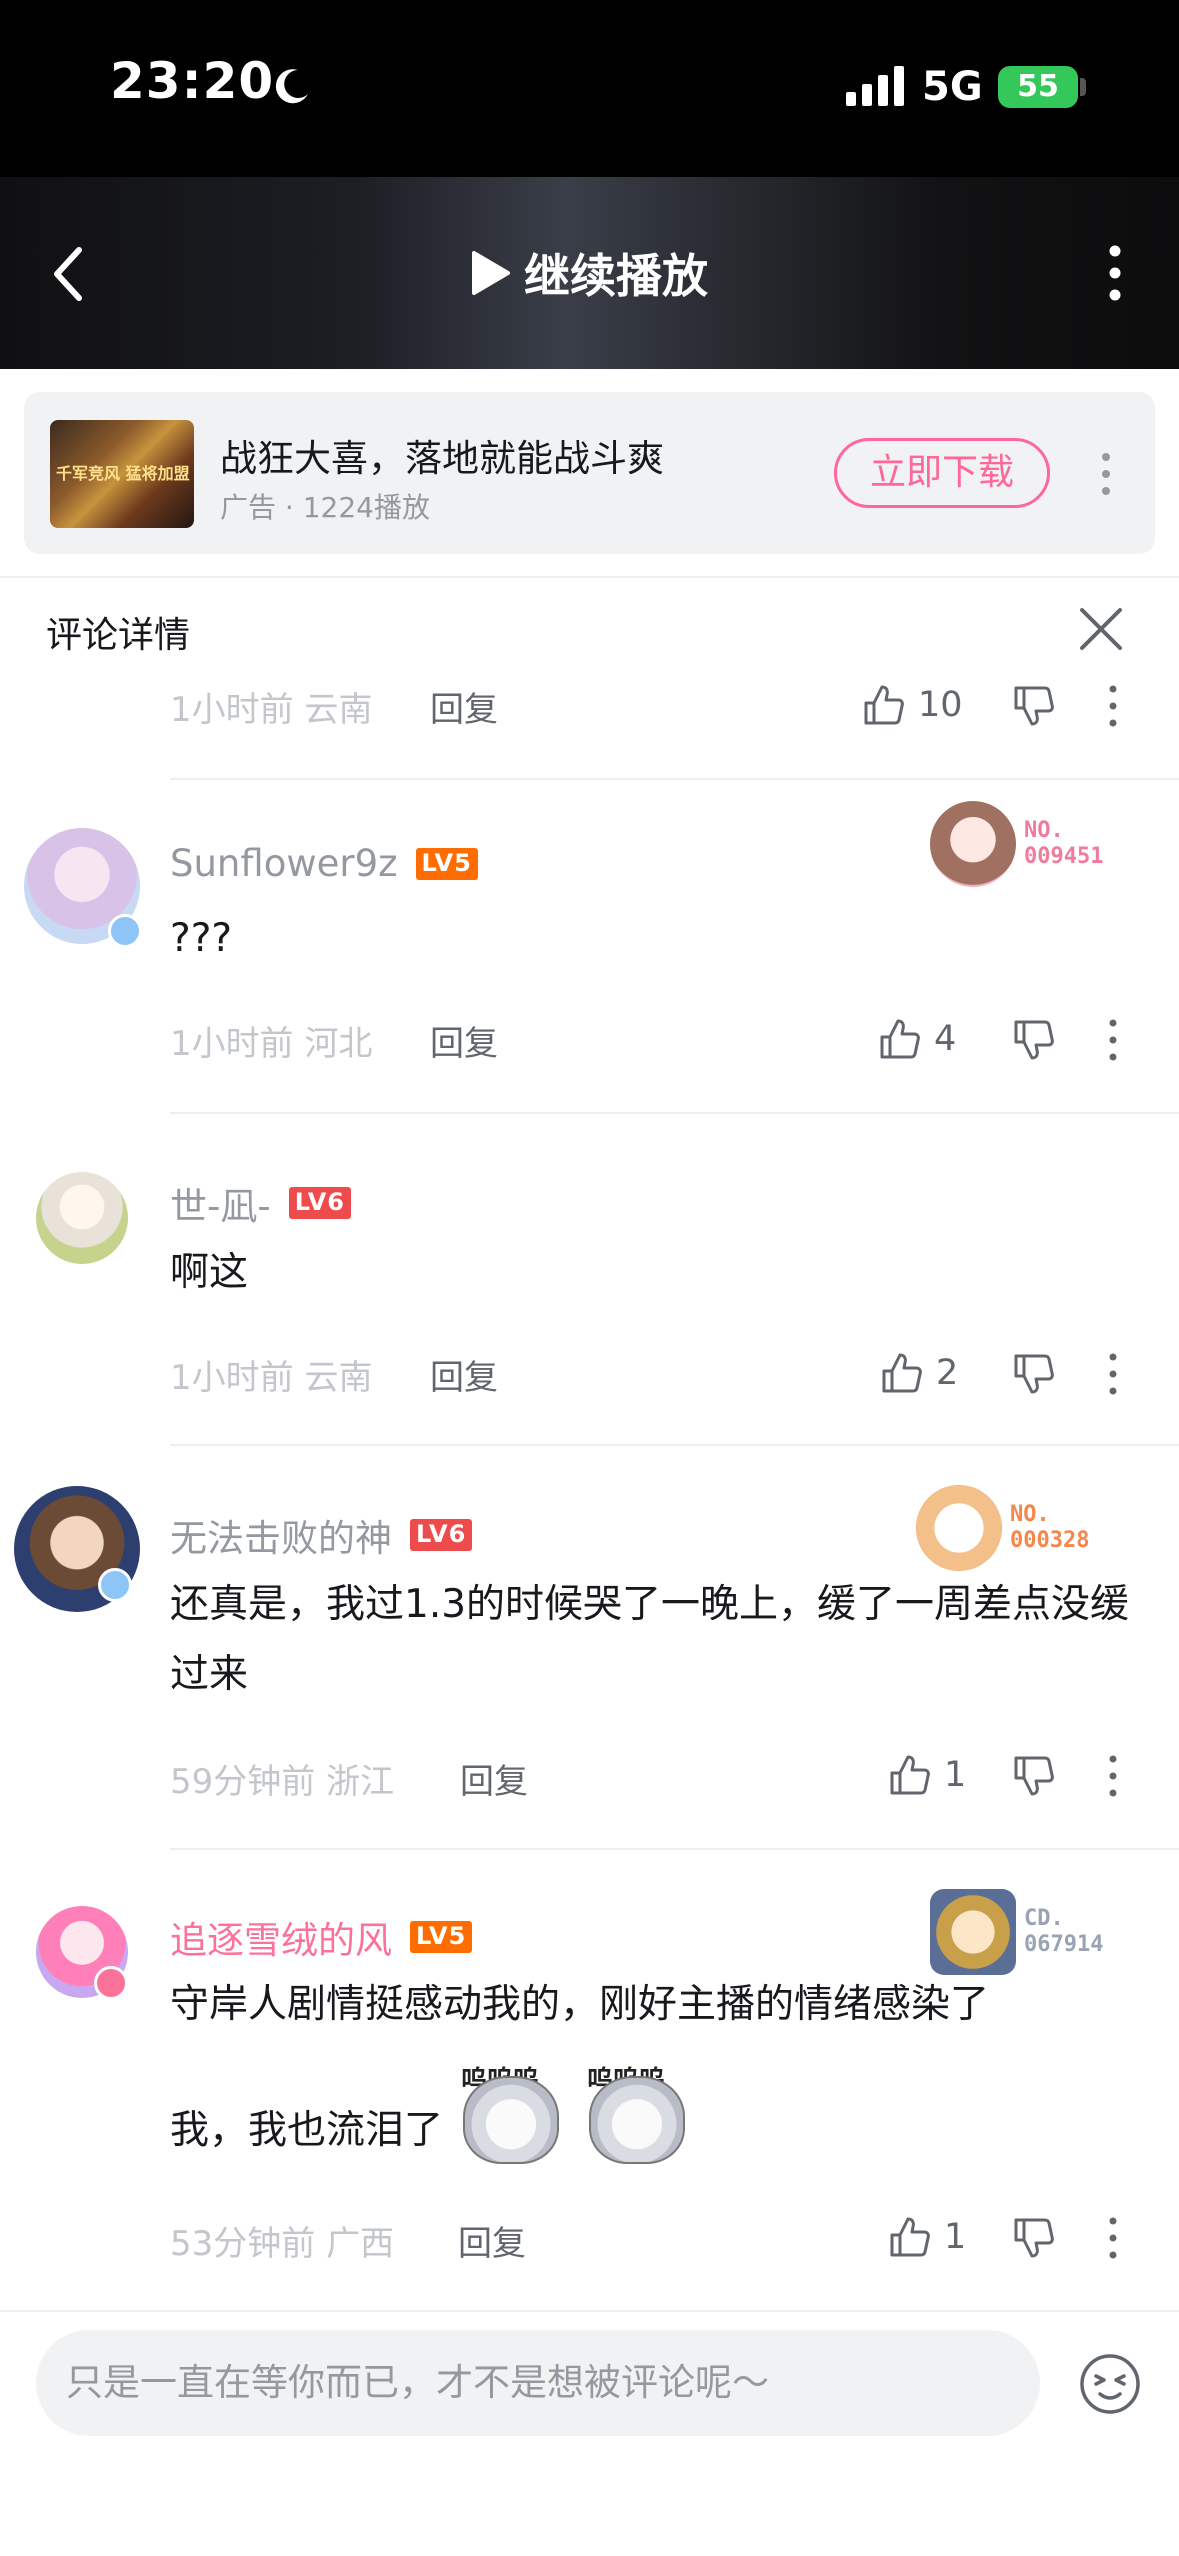 The image size is (1179, 2556). Describe the element at coordinates (282, 1782) in the screenshot. I see `comment-meta: 59分钟前 浙江` at that location.